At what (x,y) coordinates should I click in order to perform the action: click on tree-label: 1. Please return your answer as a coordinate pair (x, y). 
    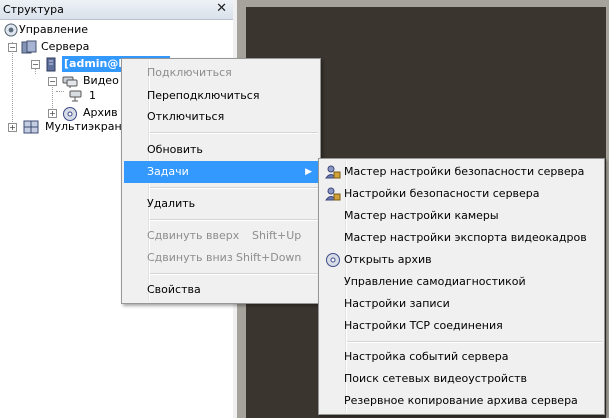
    Looking at the image, I should click on (92, 95).